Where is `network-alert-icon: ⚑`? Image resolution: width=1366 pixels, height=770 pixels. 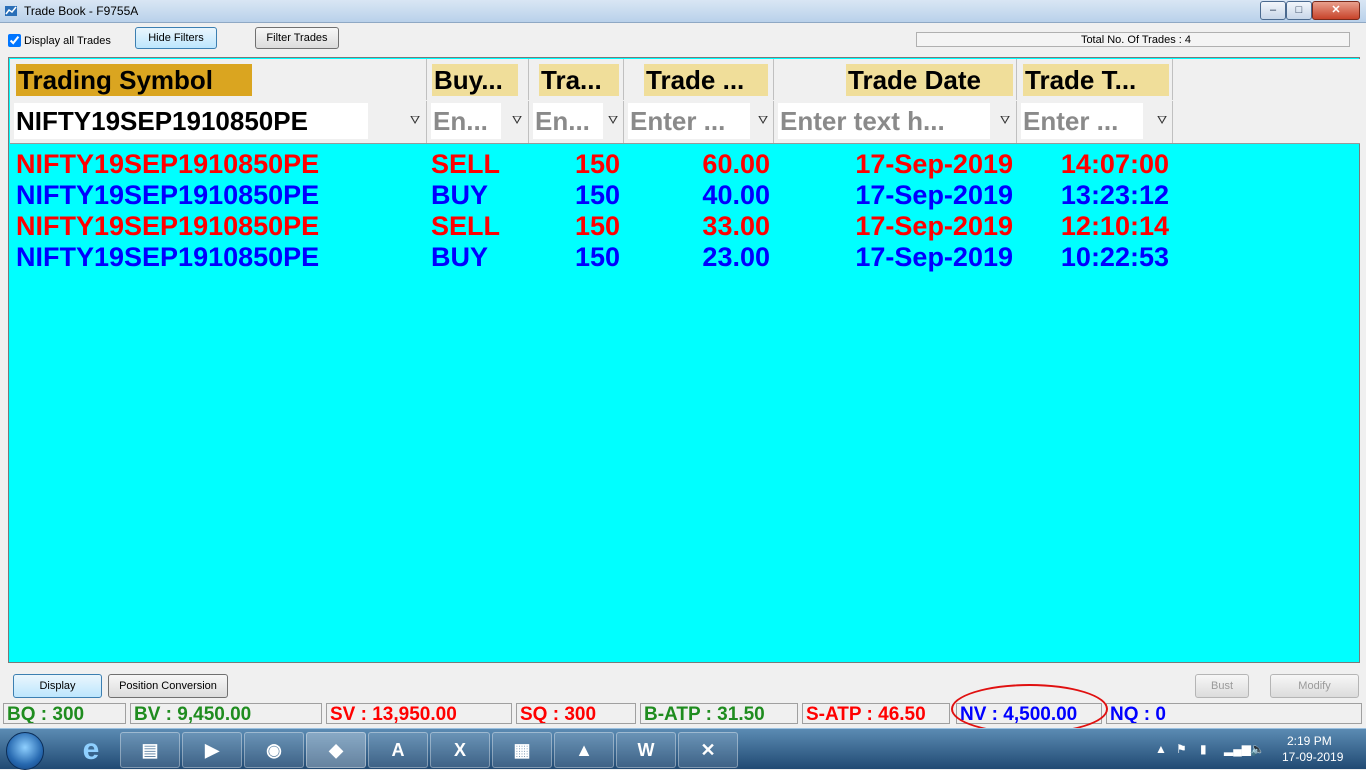
network-alert-icon: ⚑ is located at coordinates (1181, 749).